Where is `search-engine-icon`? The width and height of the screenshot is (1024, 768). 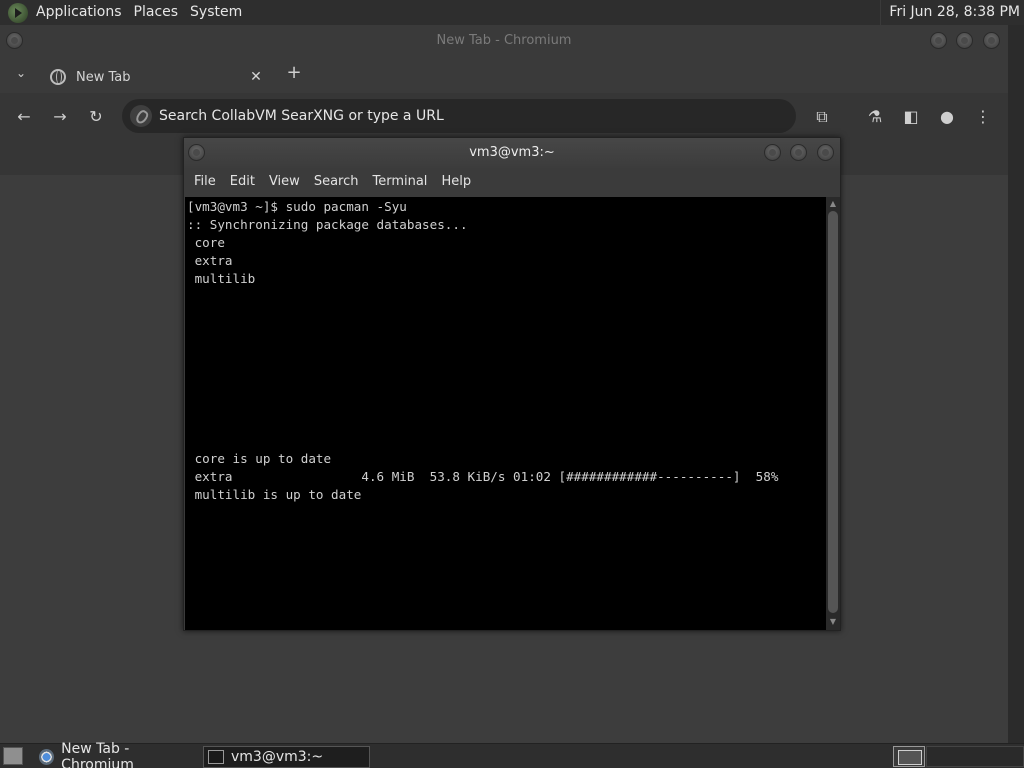
search-engine-icon is located at coordinates (141, 116).